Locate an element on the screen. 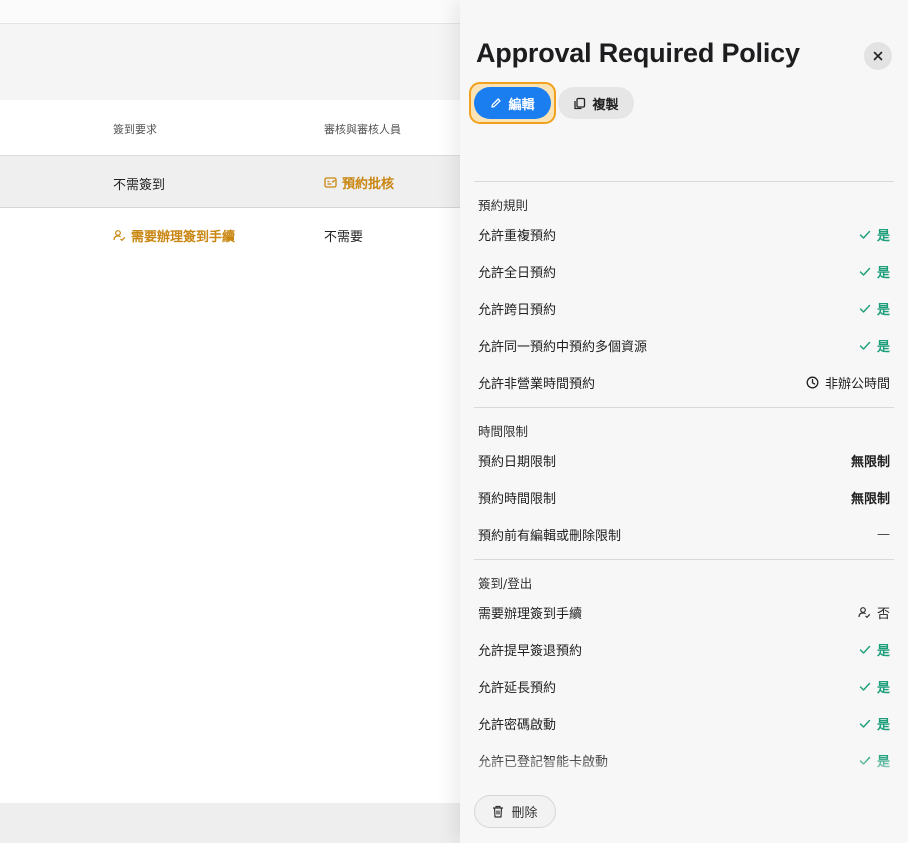 Image resolution: width=908 pixels, height=843 pixels. detail-label: 允許同一預約中預約多個資源 is located at coordinates (563, 347).